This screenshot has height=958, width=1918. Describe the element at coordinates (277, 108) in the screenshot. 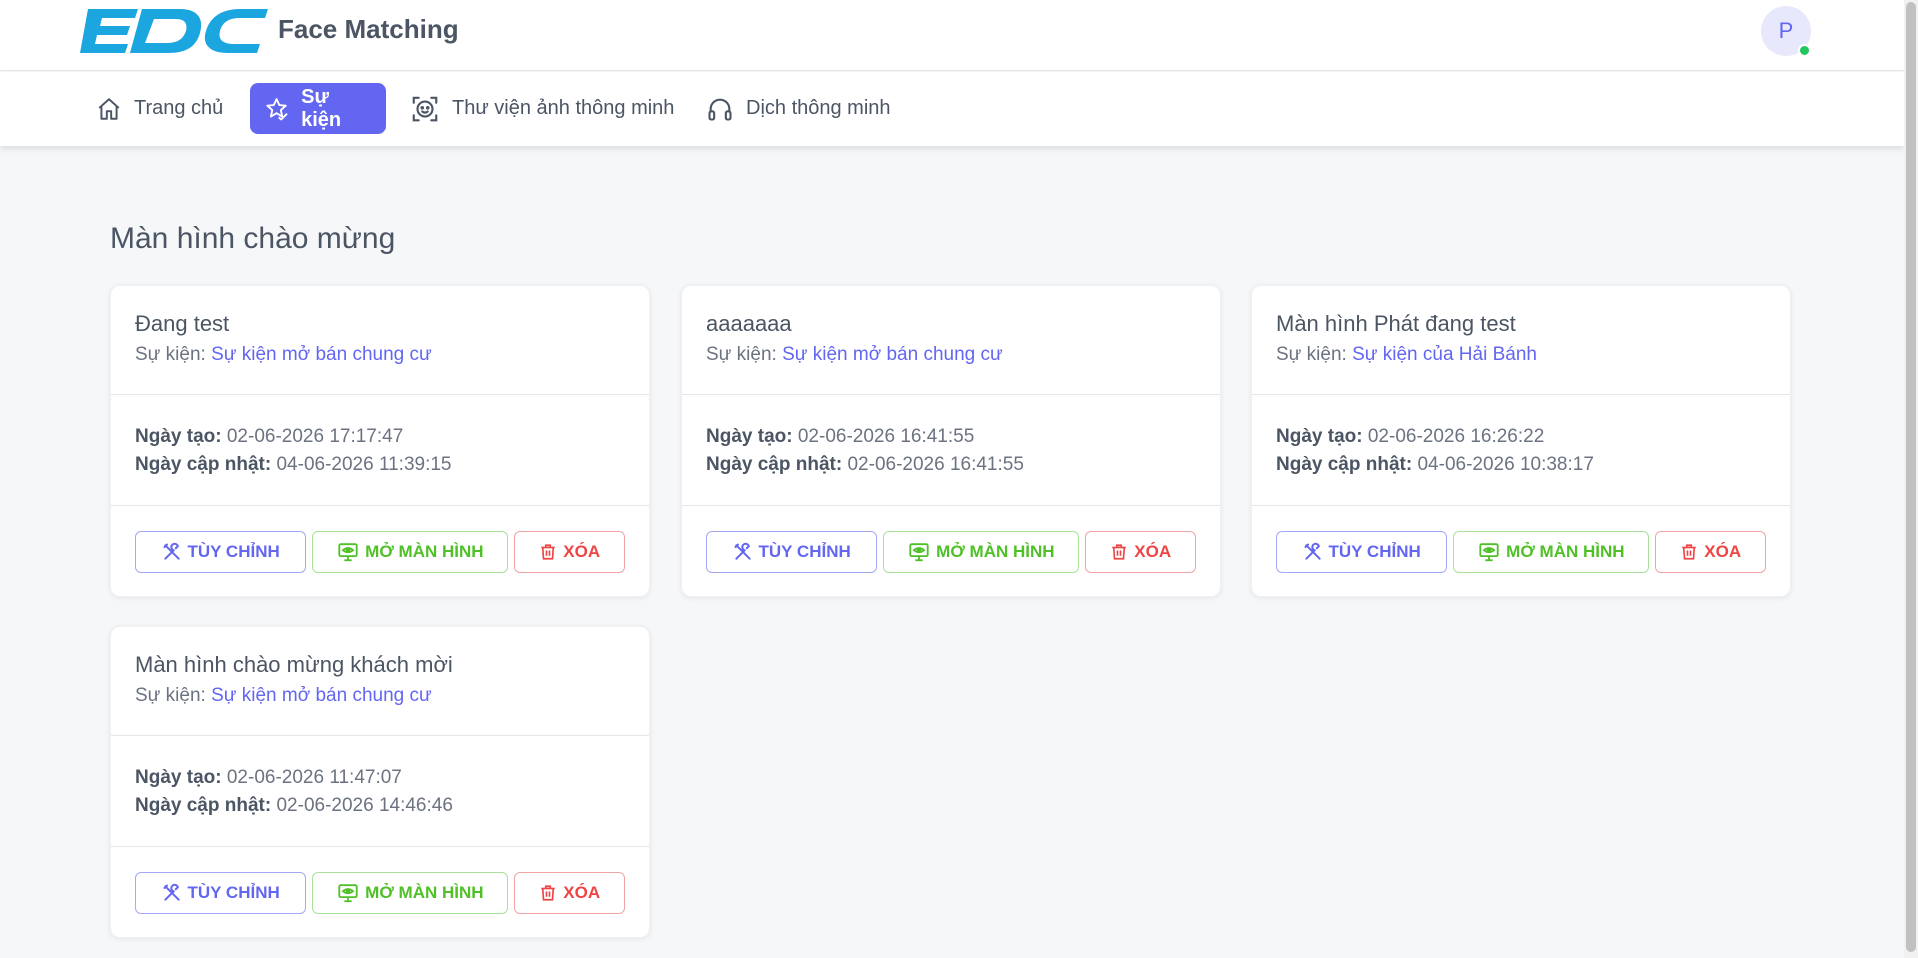

I see `star-check-icon` at that location.